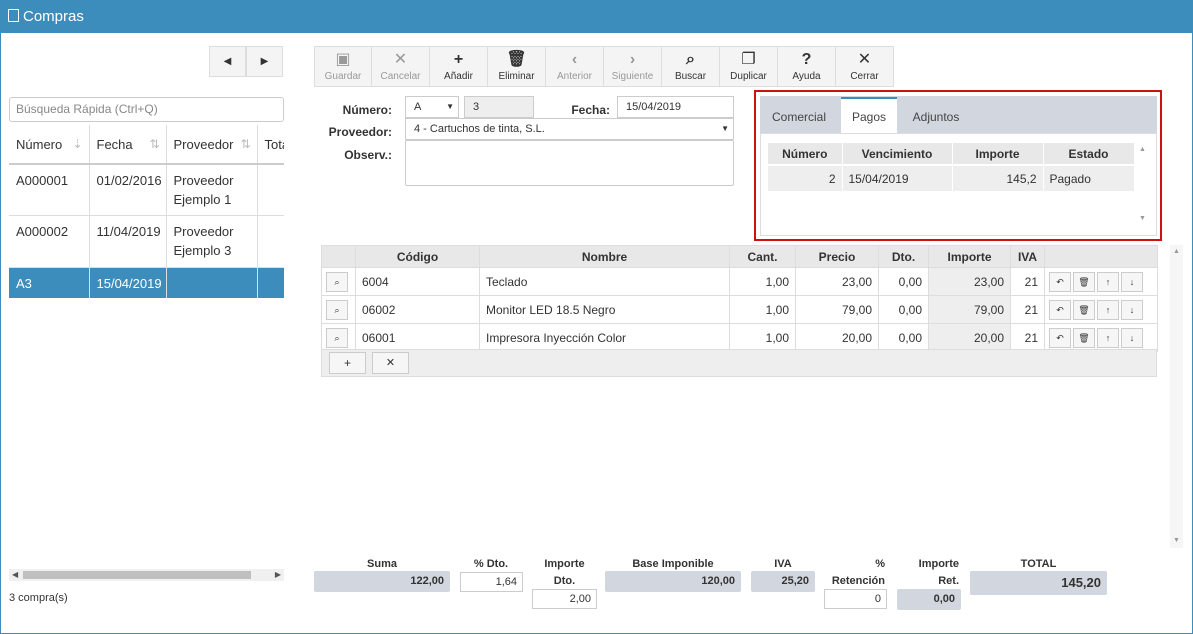 This screenshot has height=634, width=1193. I want to click on list-next-button: ▶, so click(264, 61).